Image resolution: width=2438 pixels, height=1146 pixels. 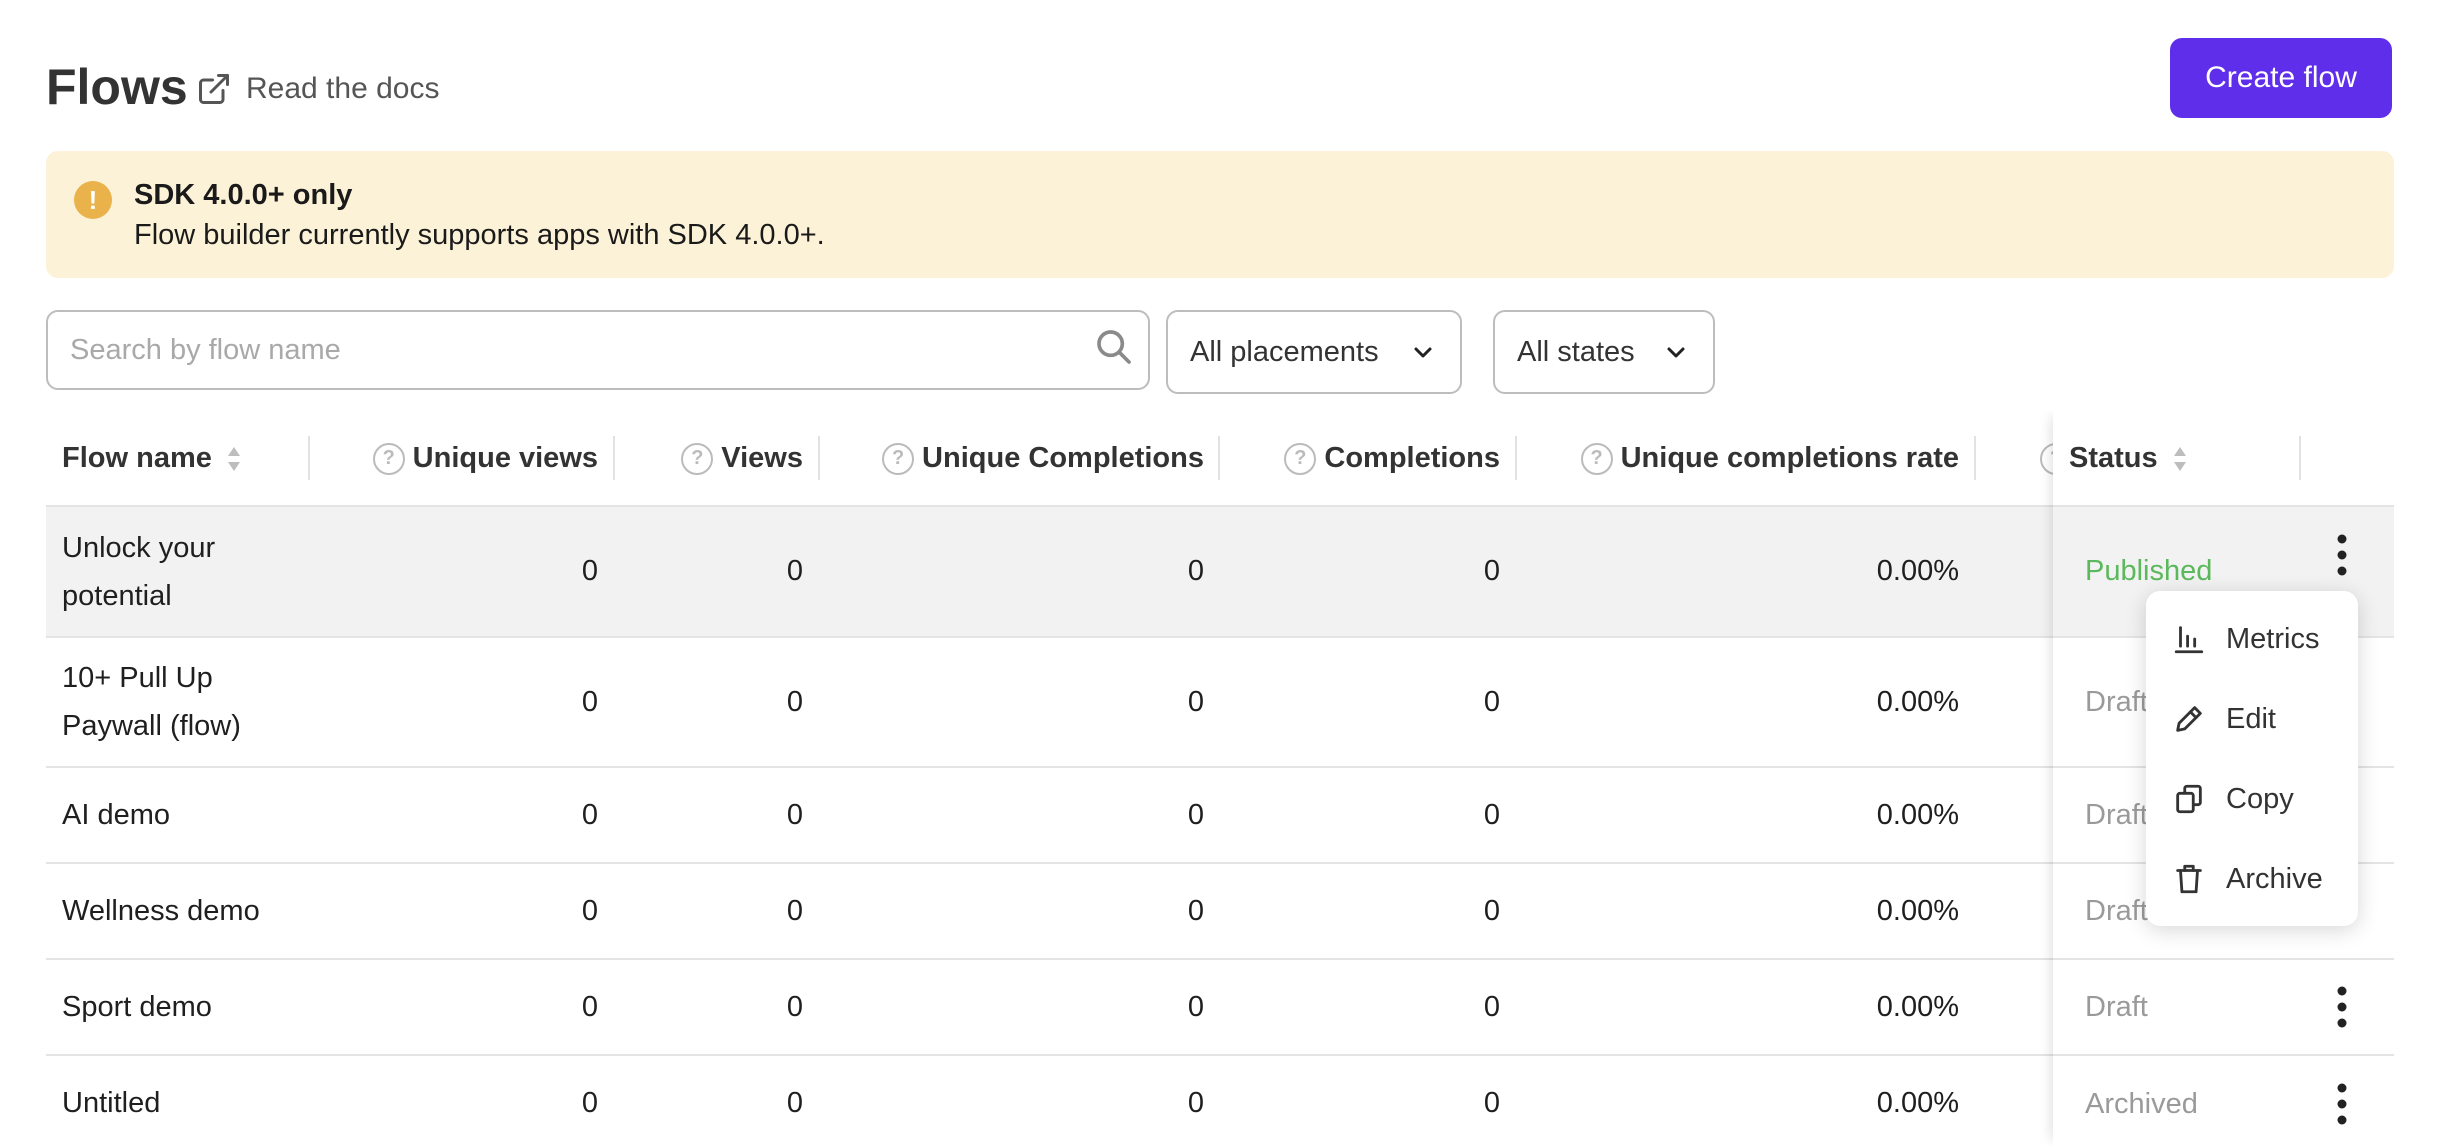 What do you see at coordinates (1220, 572) in the screenshot?
I see `table-row: Unlock your potential 0 0 0 0 0.00%` at bounding box center [1220, 572].